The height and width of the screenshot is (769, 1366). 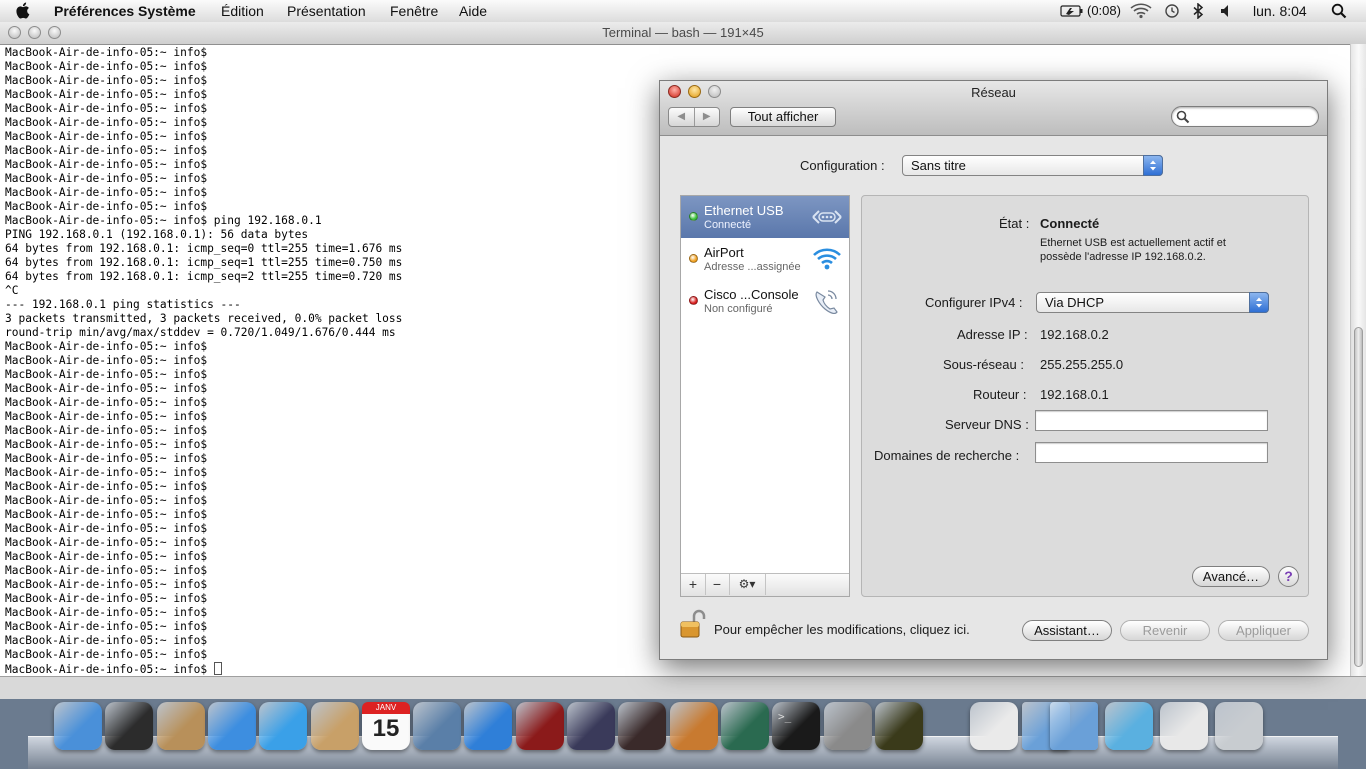 What do you see at coordinates (785, 716) in the screenshot?
I see `terminal-prompt-glyph: >_` at bounding box center [785, 716].